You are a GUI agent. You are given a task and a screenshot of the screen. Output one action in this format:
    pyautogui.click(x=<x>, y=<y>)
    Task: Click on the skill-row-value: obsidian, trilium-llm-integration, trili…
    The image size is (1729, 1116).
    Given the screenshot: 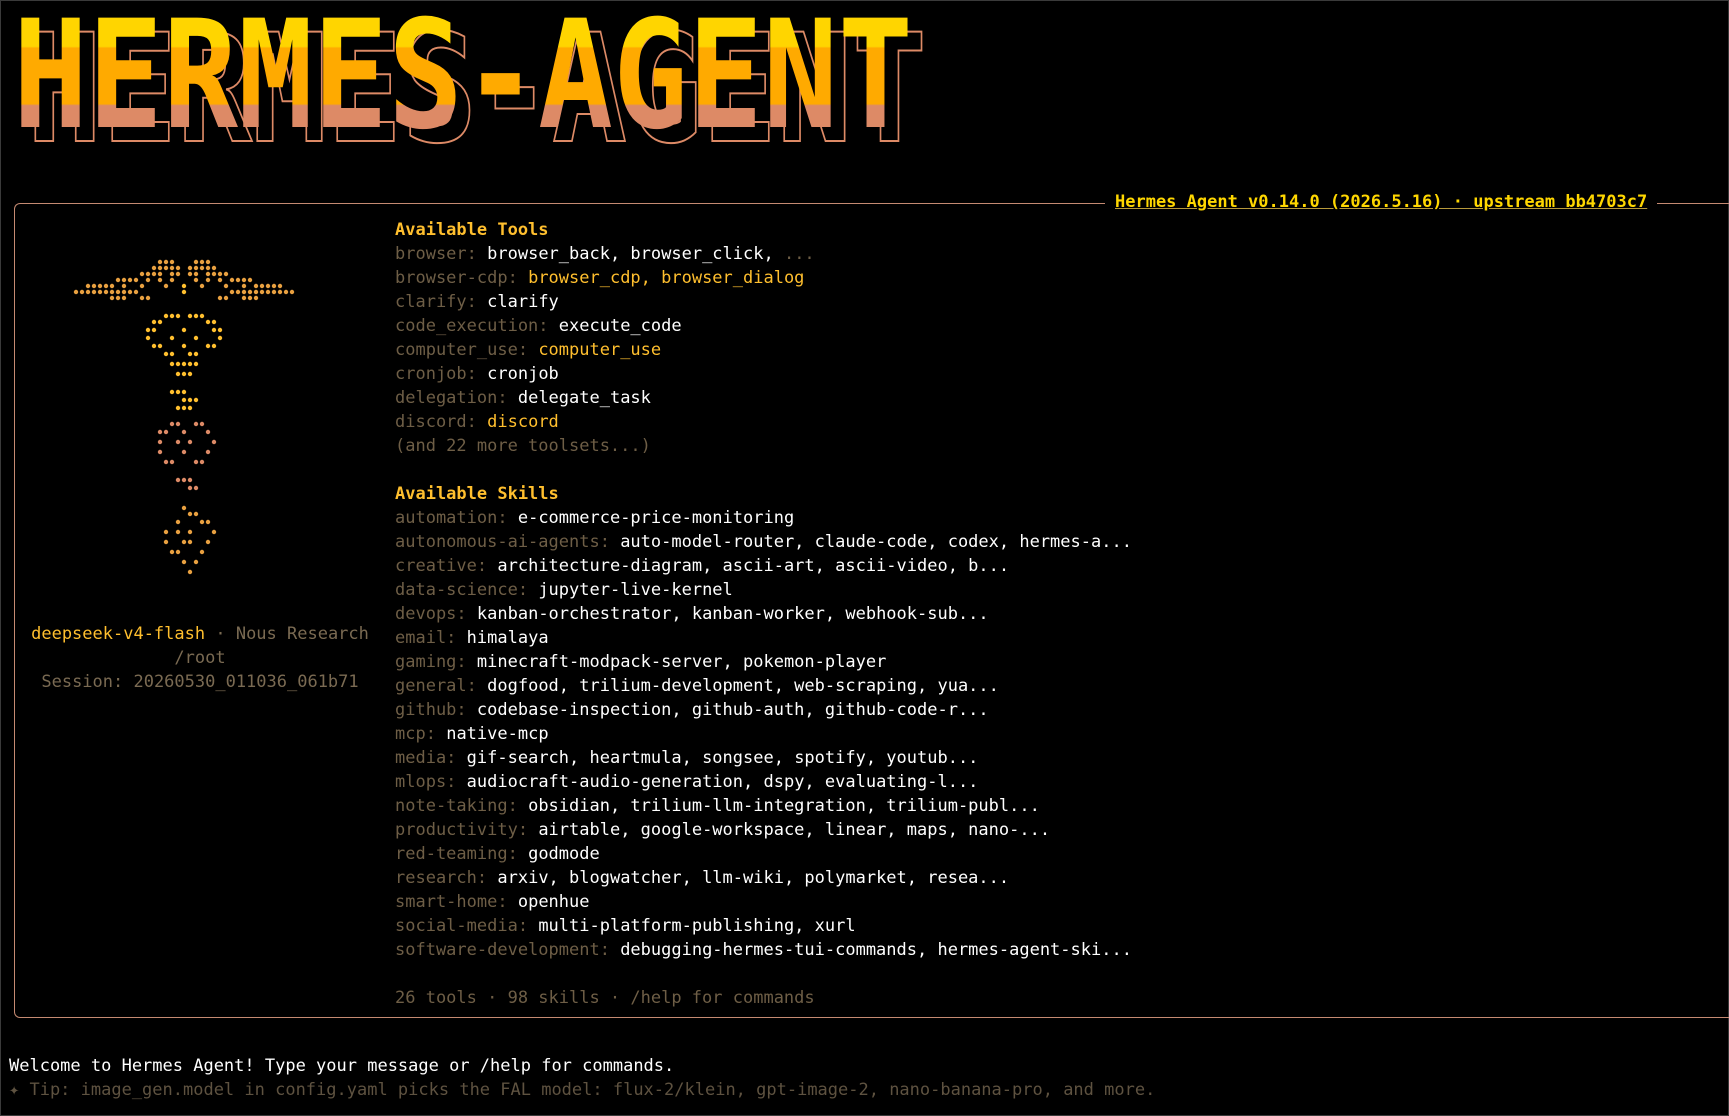 What is the action you would take?
    pyautogui.click(x=784, y=806)
    